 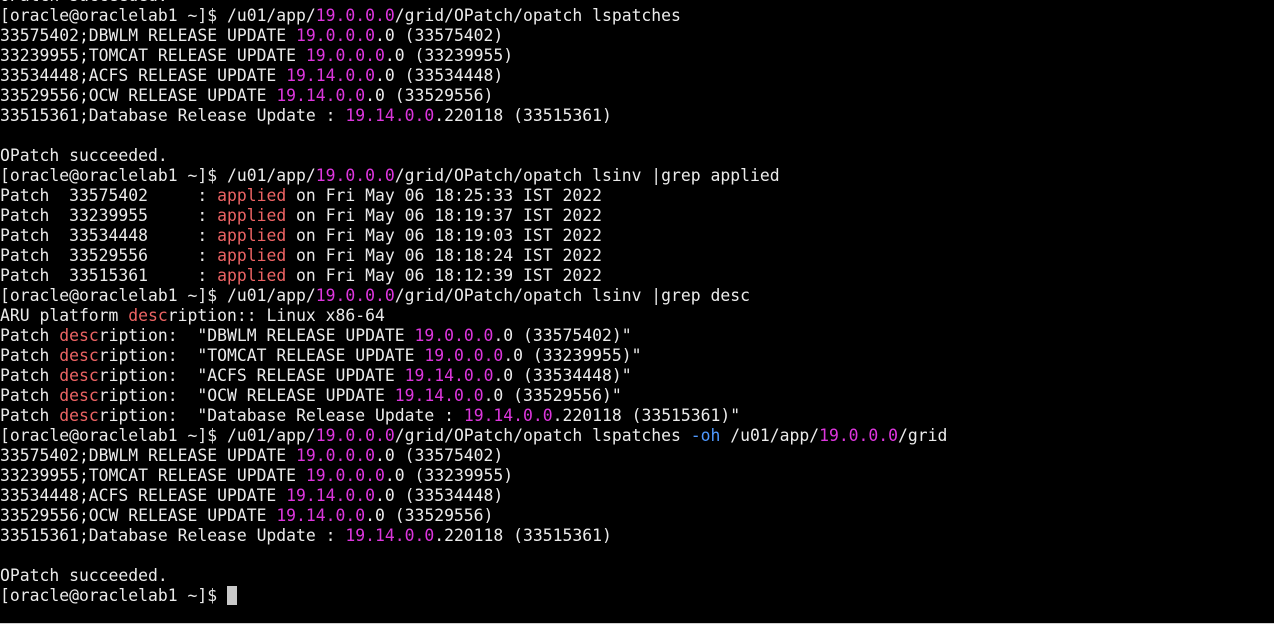 I want to click on line-text: on Fri May 06 18:25:33 IST 2022, so click(x=444, y=195).